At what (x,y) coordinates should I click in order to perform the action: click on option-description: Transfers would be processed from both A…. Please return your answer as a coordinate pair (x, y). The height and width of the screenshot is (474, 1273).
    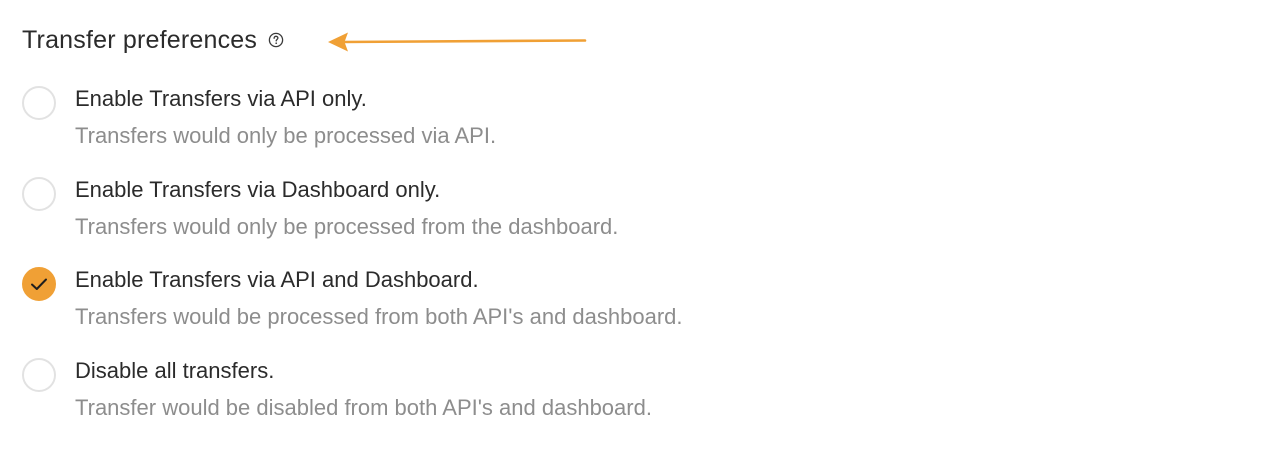
    Looking at the image, I should click on (379, 316).